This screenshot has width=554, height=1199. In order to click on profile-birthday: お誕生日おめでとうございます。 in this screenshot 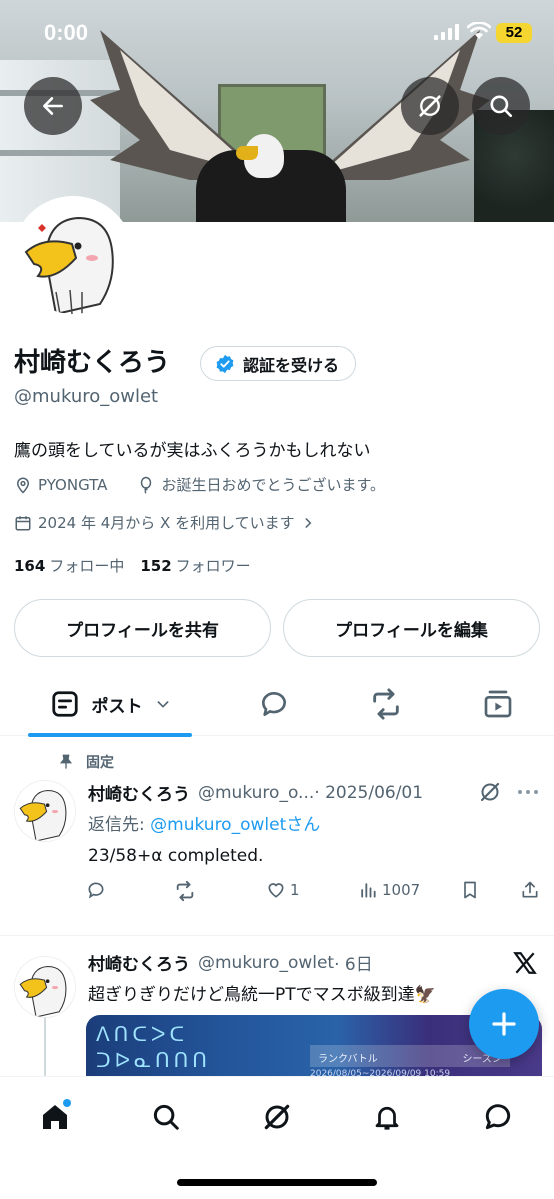, I will do `click(273, 485)`.